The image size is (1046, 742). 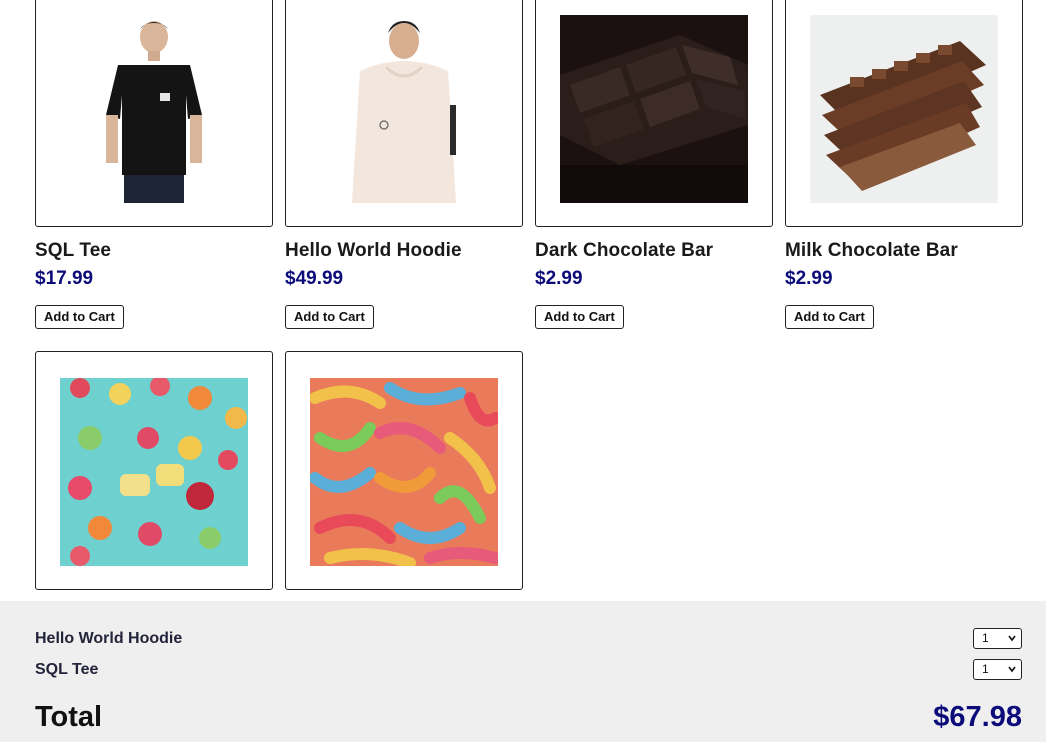 I want to click on product-card: Dark Chocolate Bar $2.99 Add to Cart, so click(x=654, y=164).